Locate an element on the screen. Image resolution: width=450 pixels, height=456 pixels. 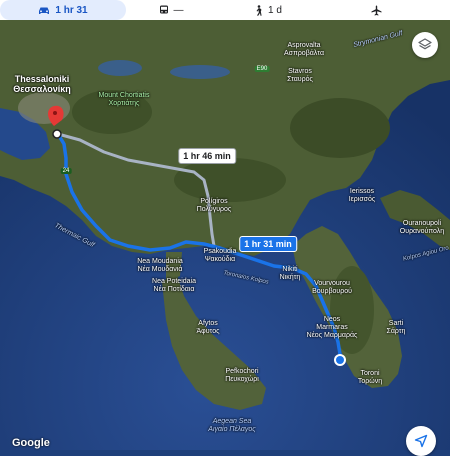
polygyros-gr: Πολύγυρος is located at coordinates (214, 209).